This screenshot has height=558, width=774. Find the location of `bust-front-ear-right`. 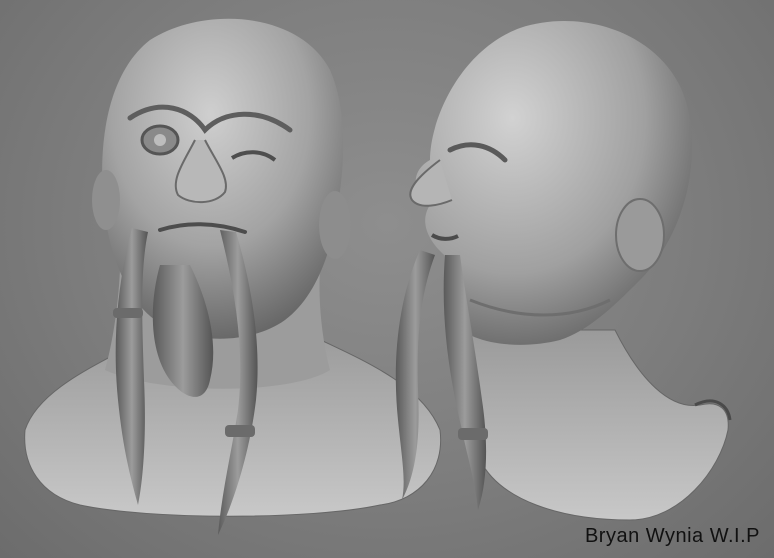

bust-front-ear-right is located at coordinates (335, 225).